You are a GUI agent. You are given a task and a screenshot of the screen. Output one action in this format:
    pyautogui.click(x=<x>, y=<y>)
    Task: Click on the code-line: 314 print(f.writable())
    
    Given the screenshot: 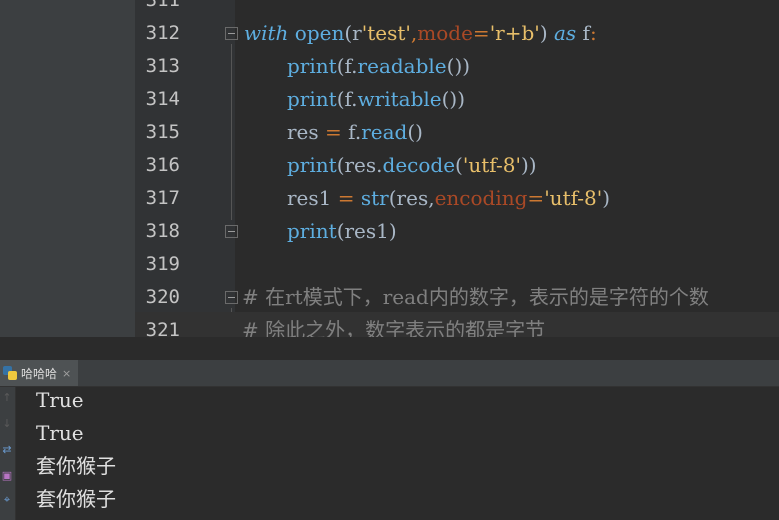 What is the action you would take?
    pyautogui.click(x=457, y=99)
    